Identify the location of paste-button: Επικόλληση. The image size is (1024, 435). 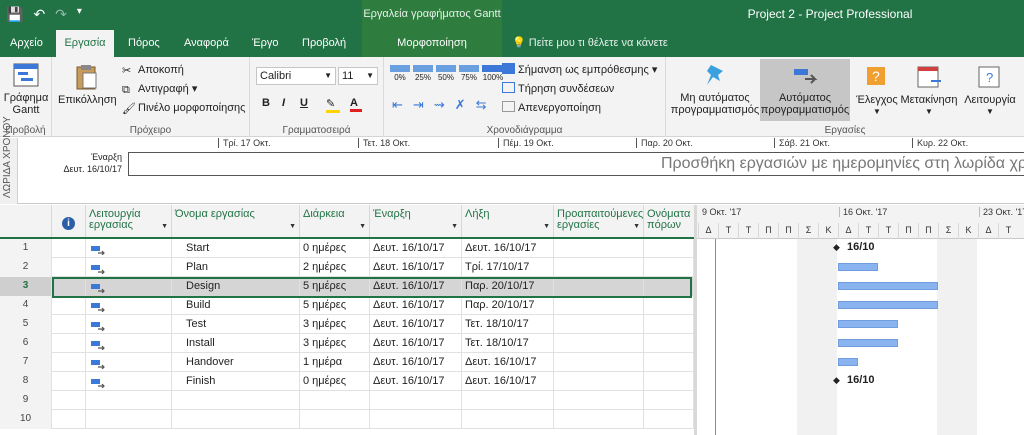
(87, 84).